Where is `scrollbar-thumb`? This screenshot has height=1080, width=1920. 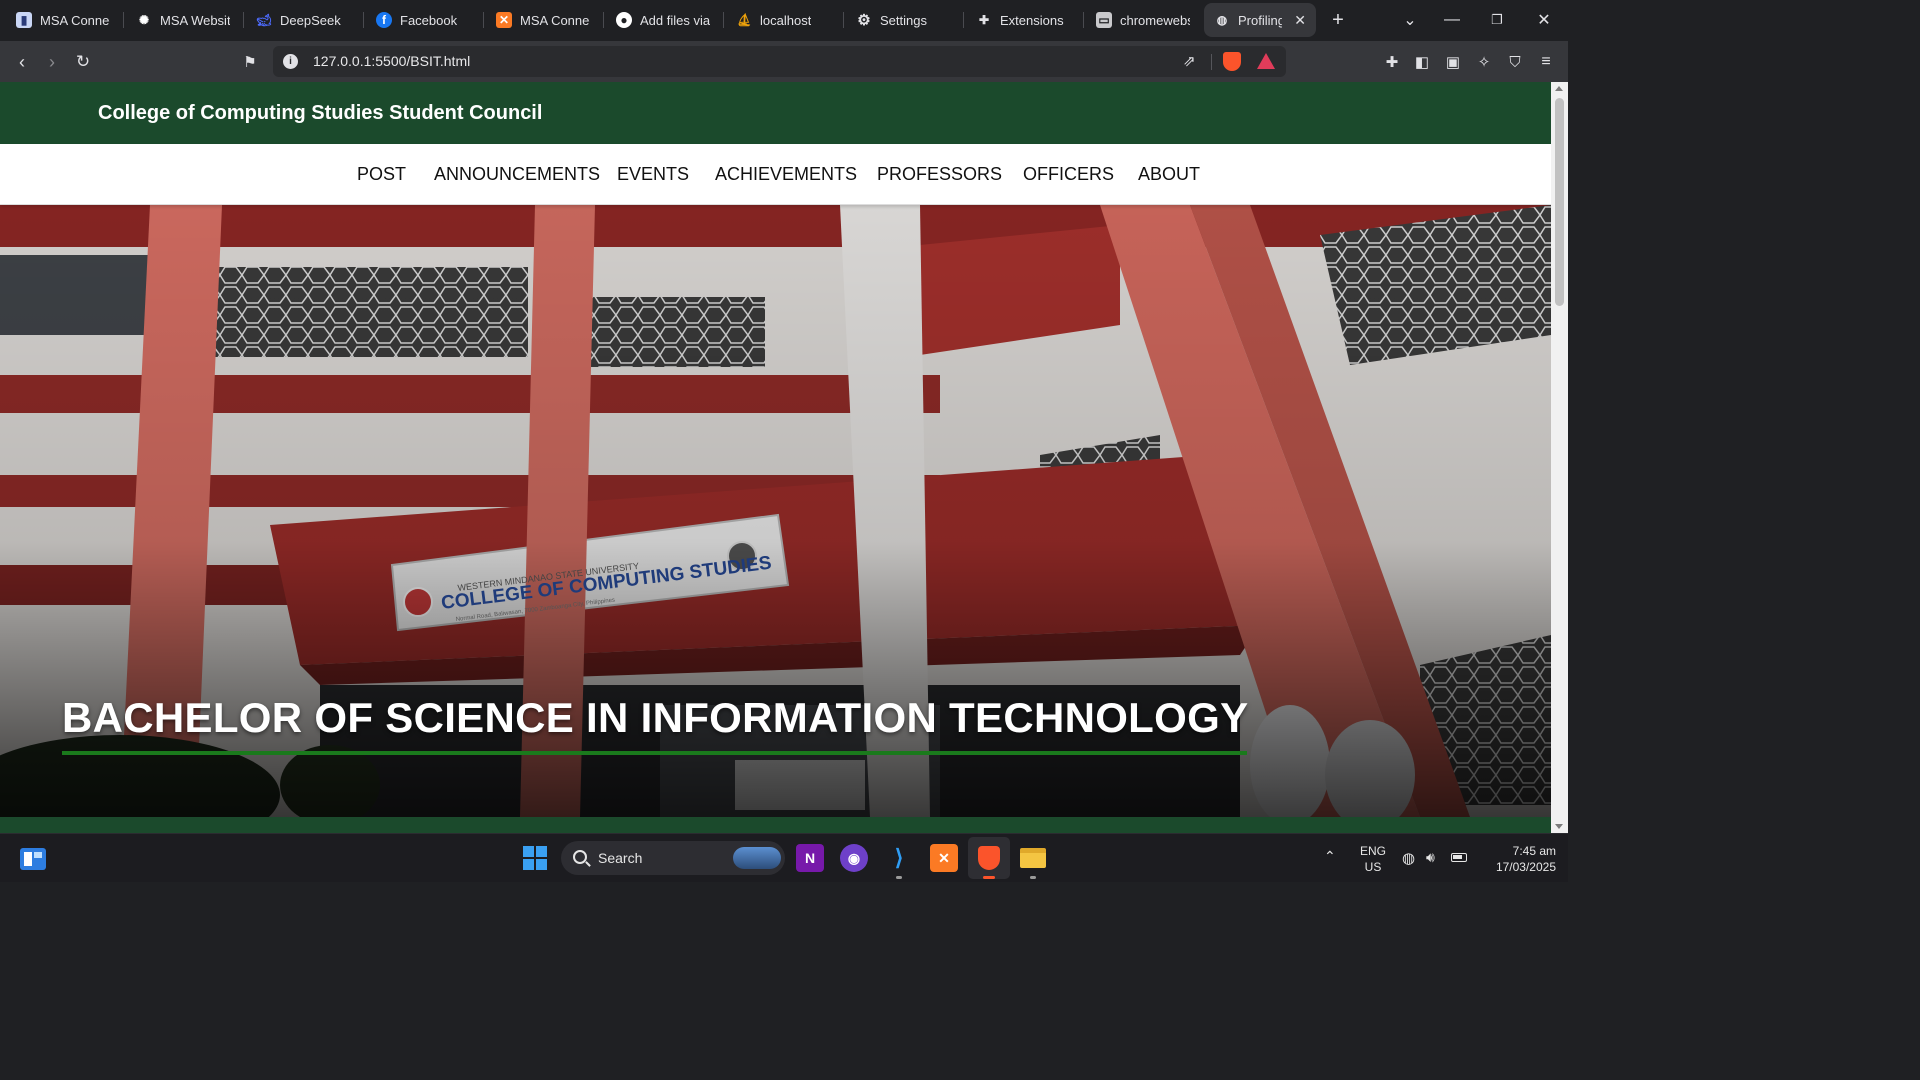 scrollbar-thumb is located at coordinates (1559, 202).